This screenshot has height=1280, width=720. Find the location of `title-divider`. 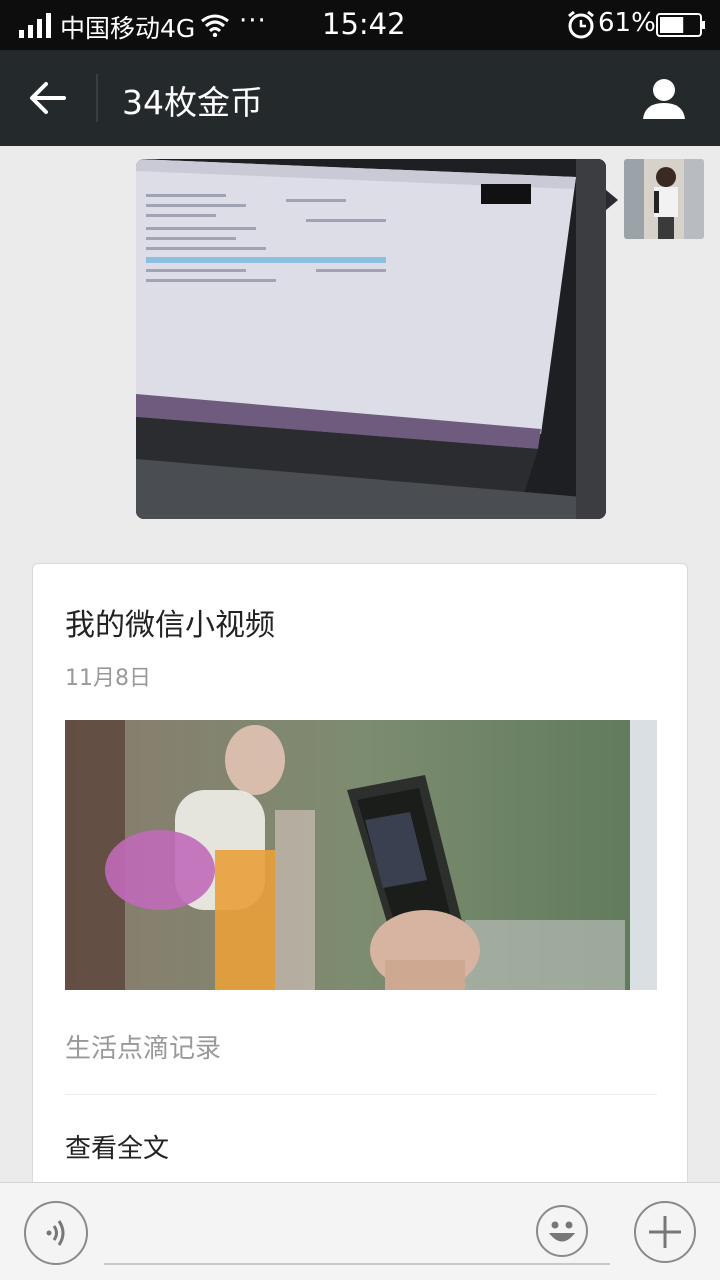

title-divider is located at coordinates (97, 98).